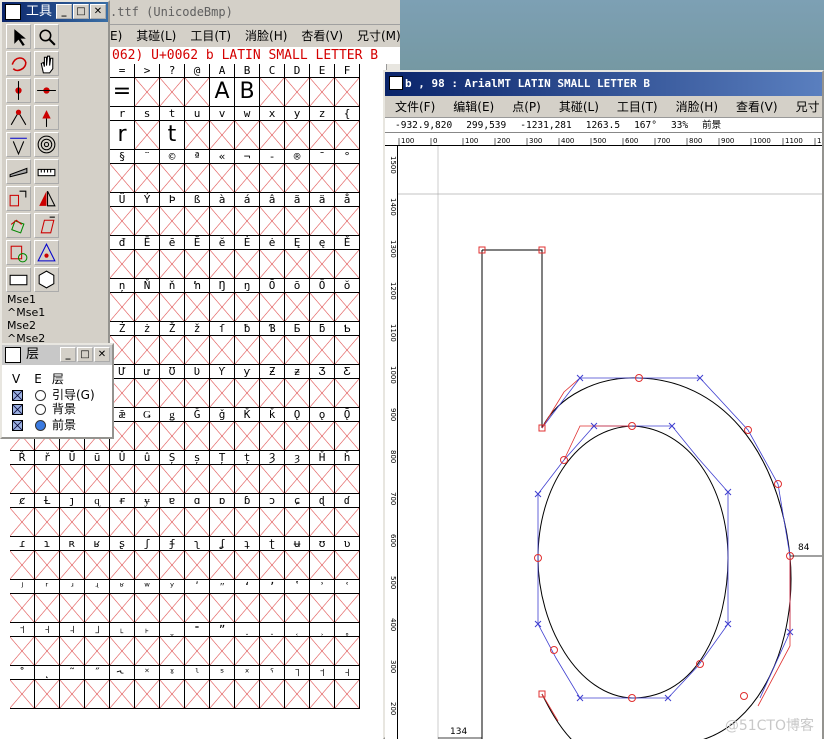  Describe the element at coordinates (757, 107) in the screenshot. I see `editor-menu-item: 查看(V)` at that location.